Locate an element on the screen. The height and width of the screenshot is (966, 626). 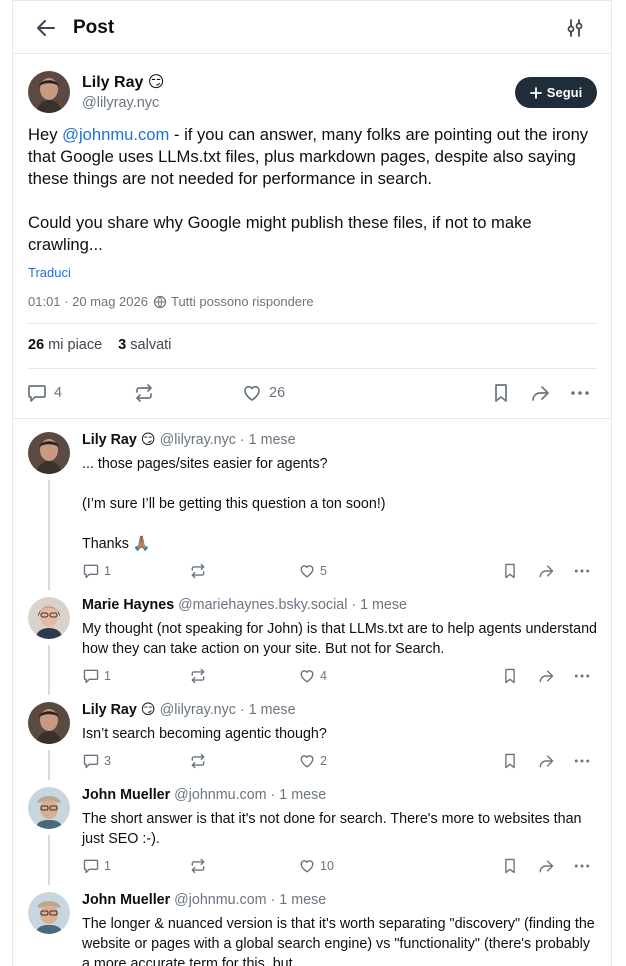
post-text-prefix: Hey is located at coordinates (45, 134).